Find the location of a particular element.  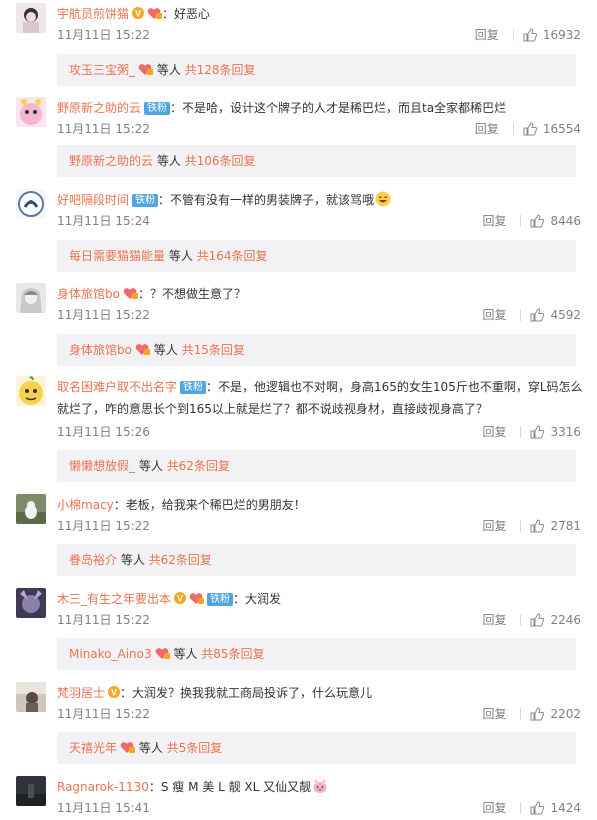

reply-total: 共128条回复 is located at coordinates (220, 70).